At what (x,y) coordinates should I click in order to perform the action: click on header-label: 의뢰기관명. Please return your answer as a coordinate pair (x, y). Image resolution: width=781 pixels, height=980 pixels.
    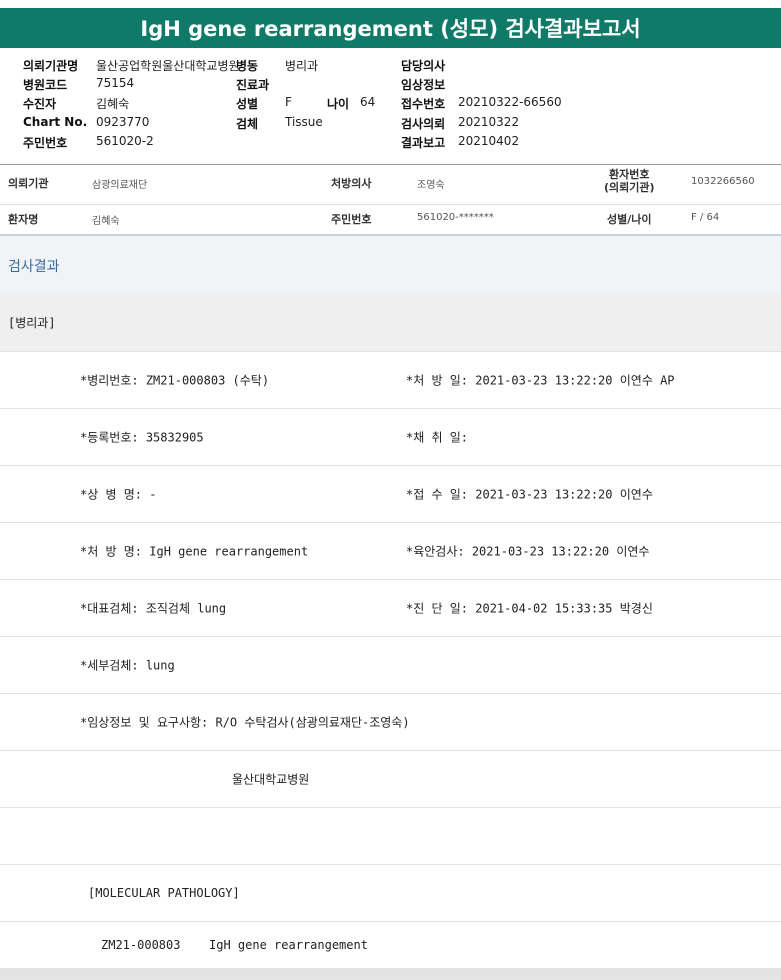
    Looking at the image, I should click on (51, 66).